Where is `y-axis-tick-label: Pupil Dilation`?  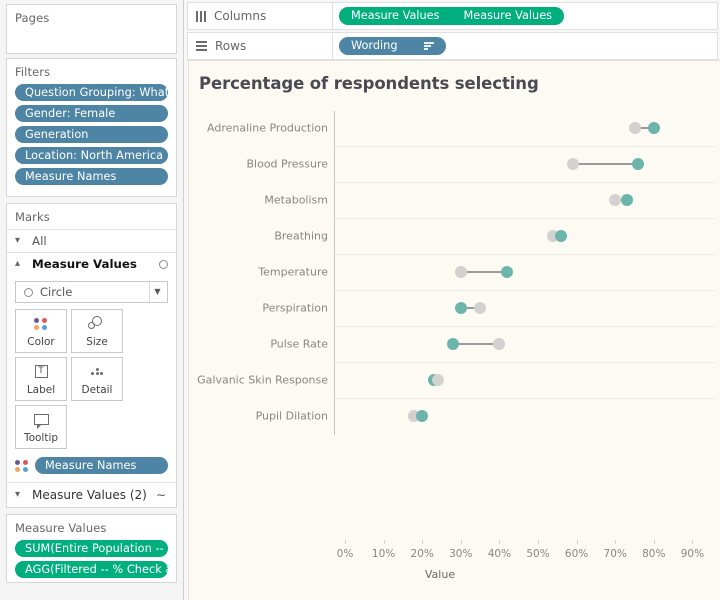
y-axis-tick-label: Pupil Dilation is located at coordinates (291, 416).